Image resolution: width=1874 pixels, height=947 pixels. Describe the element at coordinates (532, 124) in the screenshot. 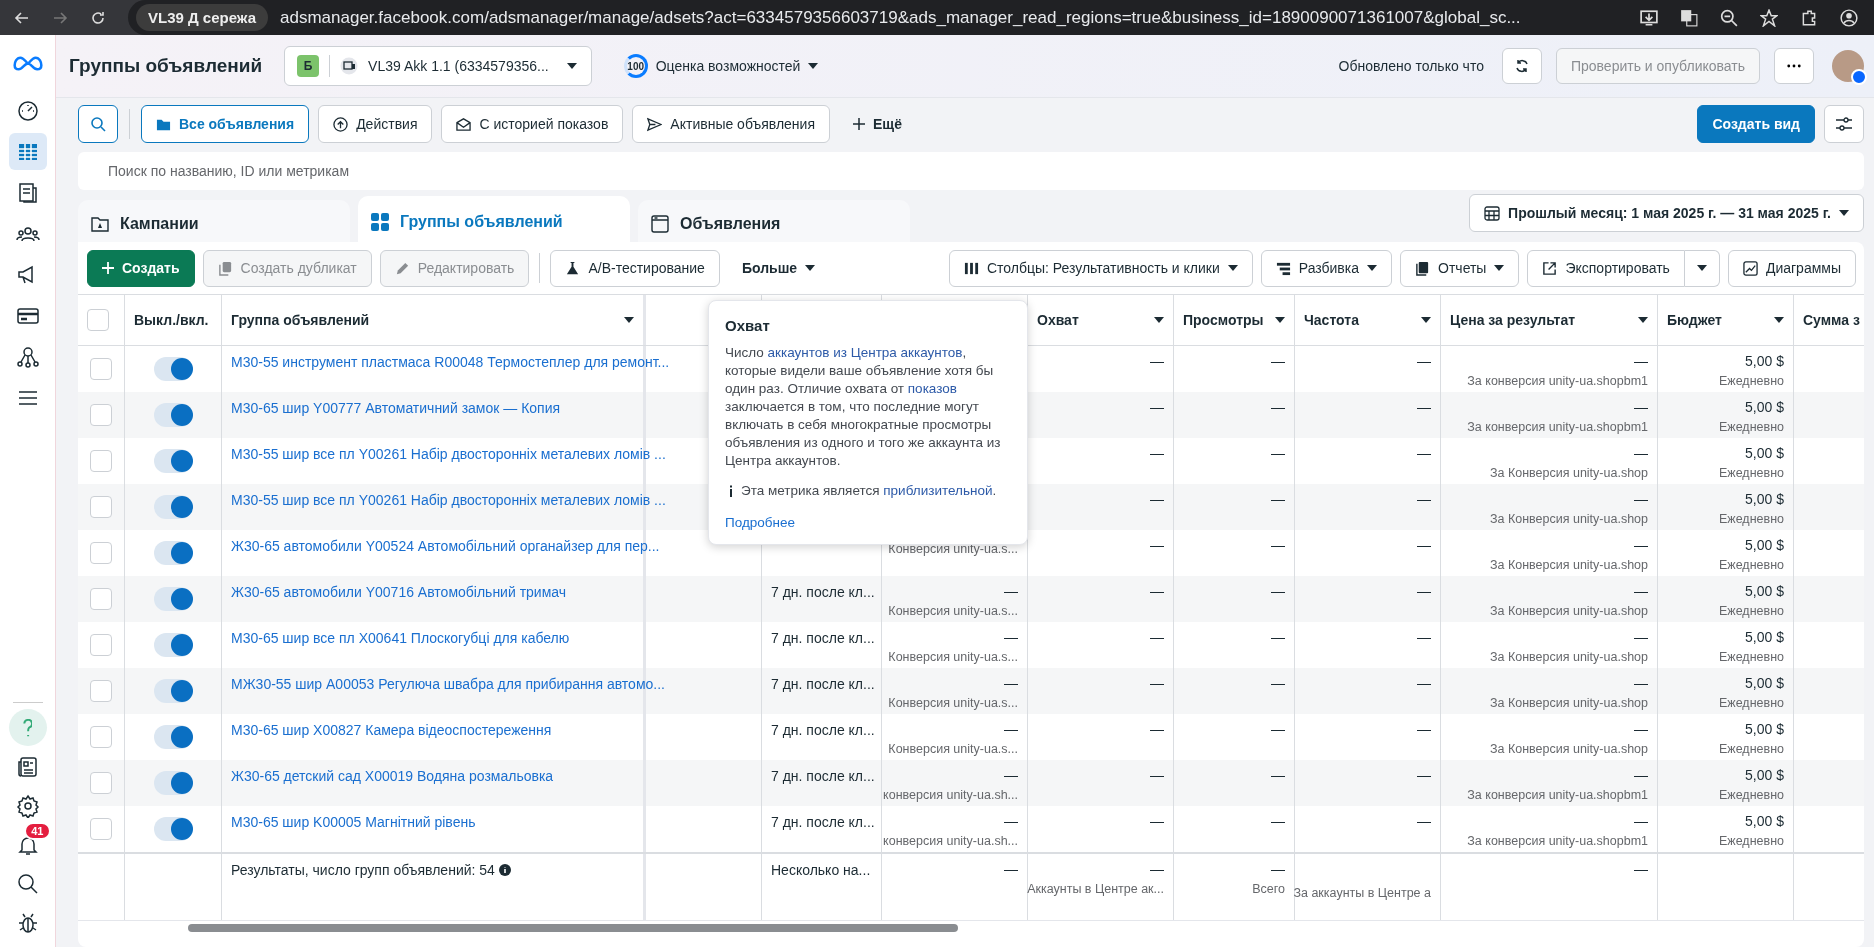

I see `filter-chip: С историей показов` at that location.